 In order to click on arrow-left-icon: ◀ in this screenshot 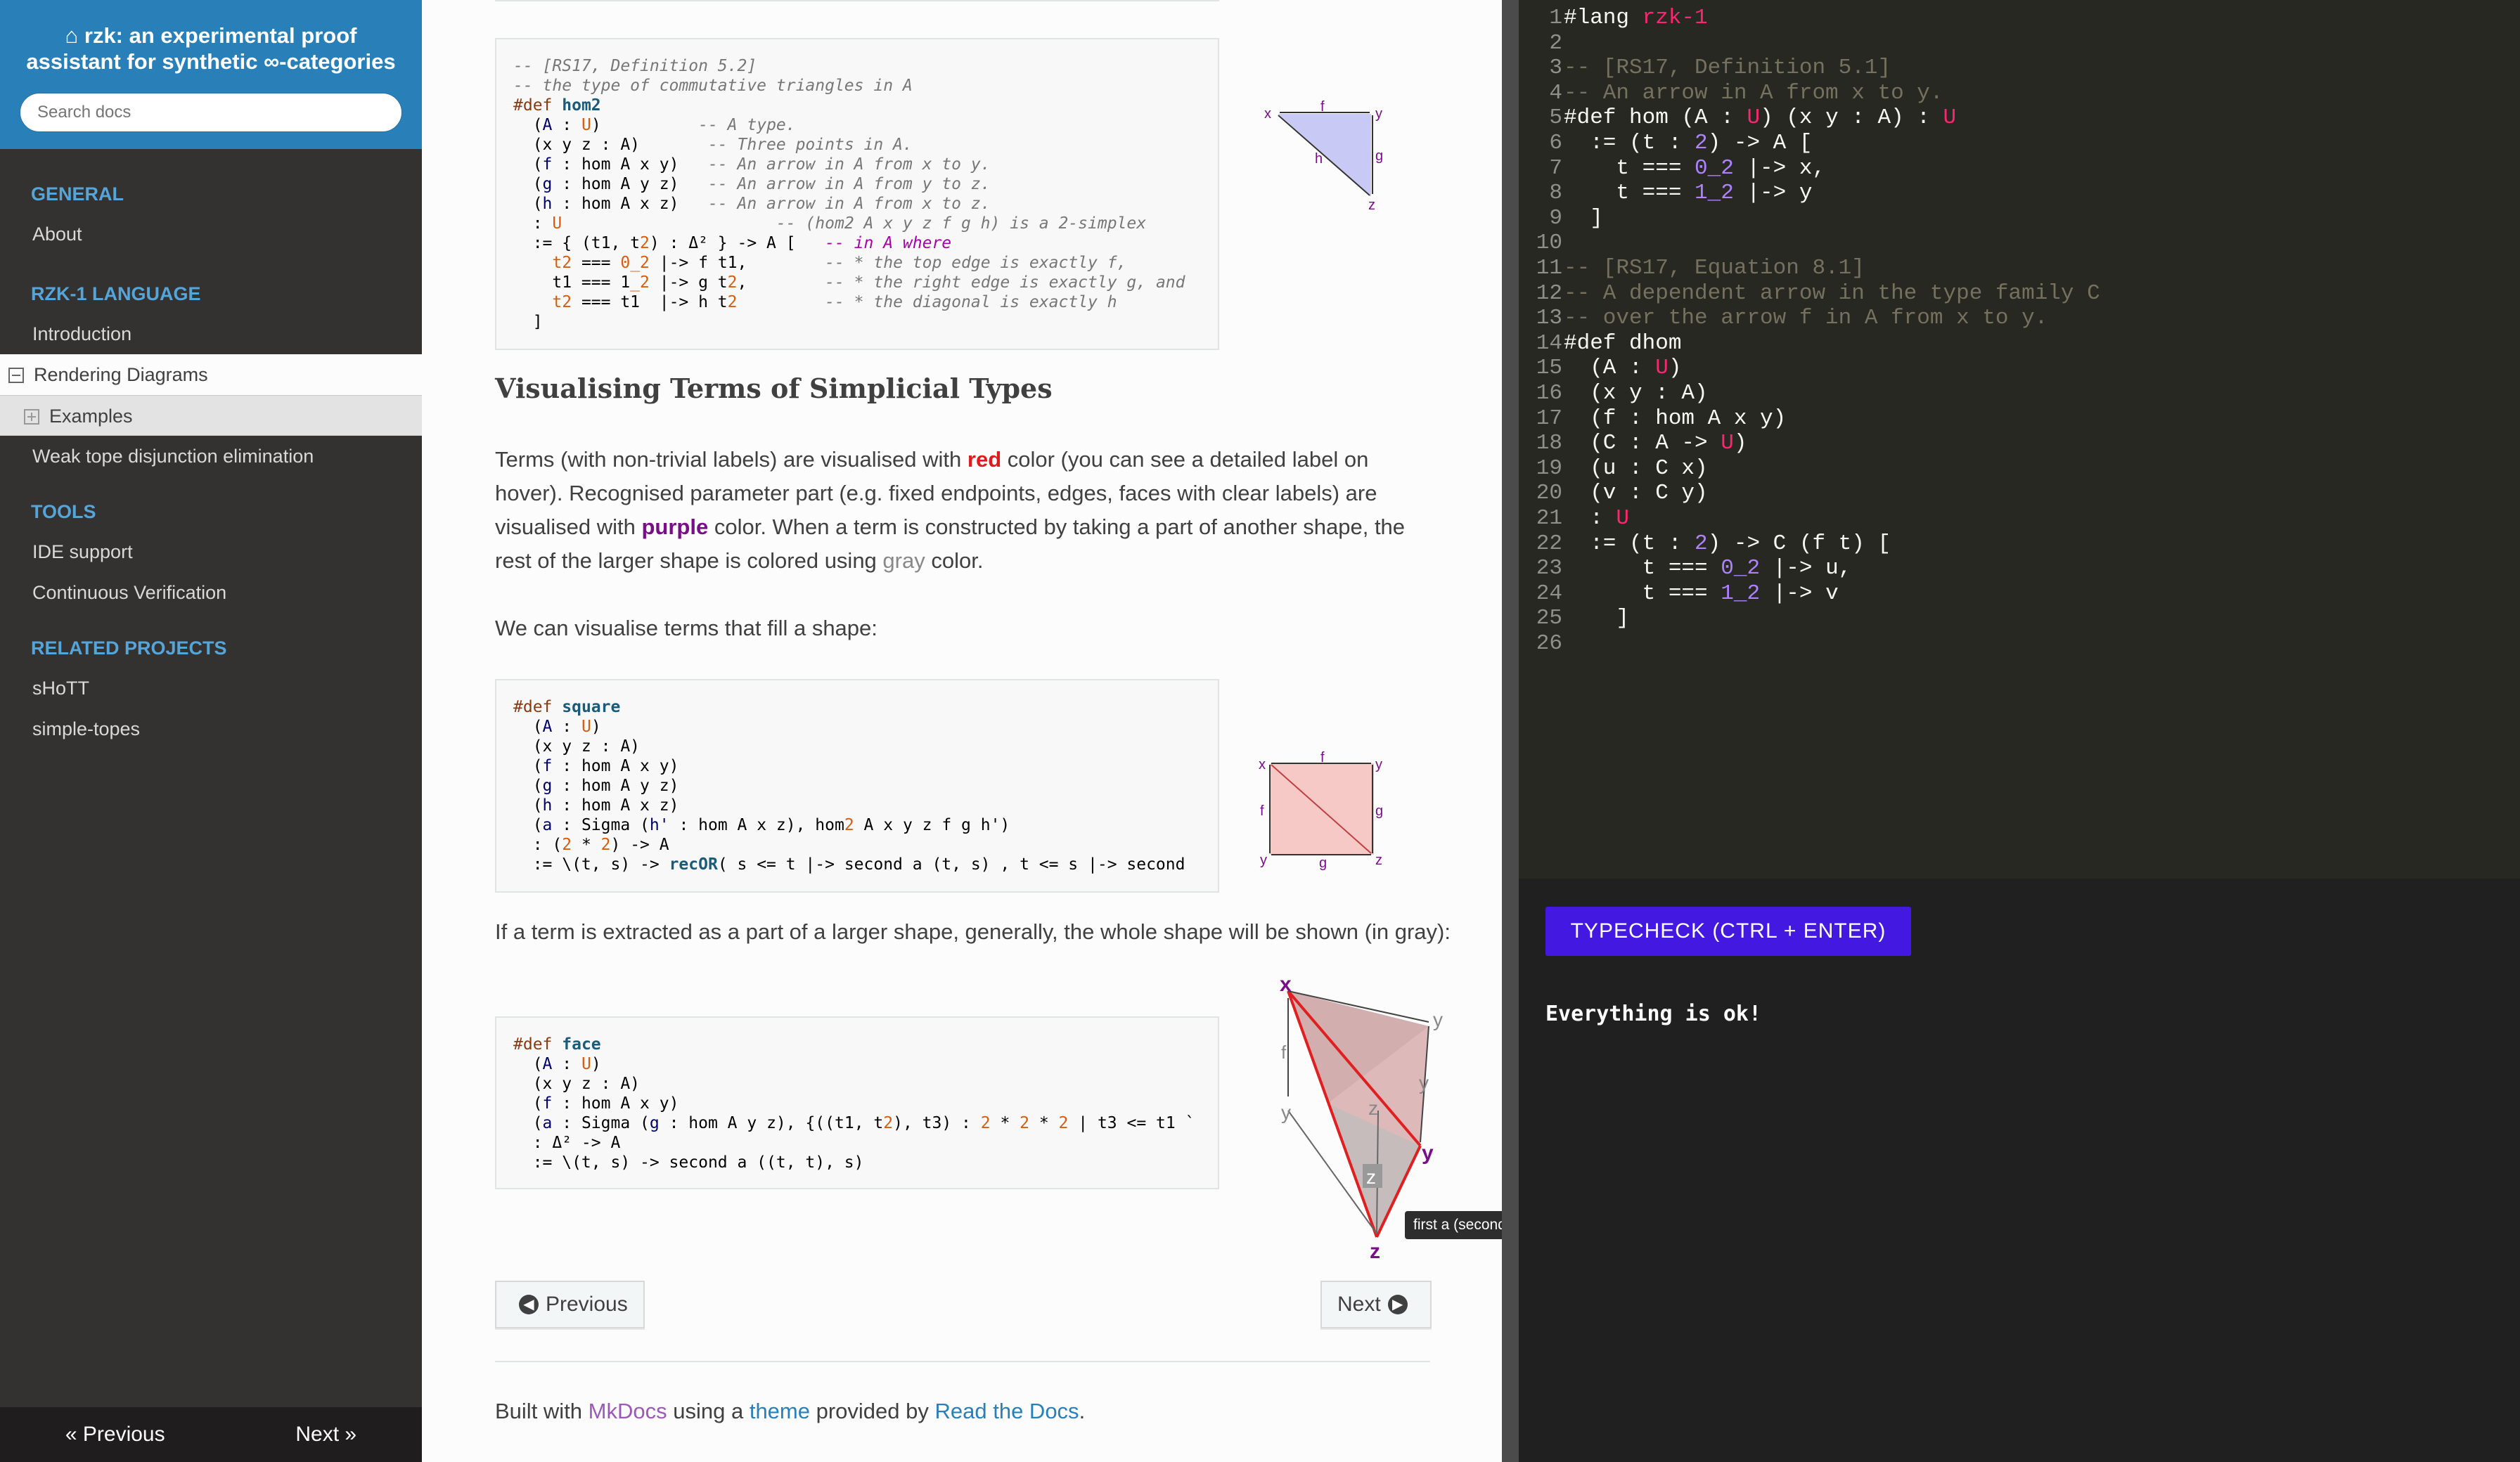, I will do `click(529, 1304)`.